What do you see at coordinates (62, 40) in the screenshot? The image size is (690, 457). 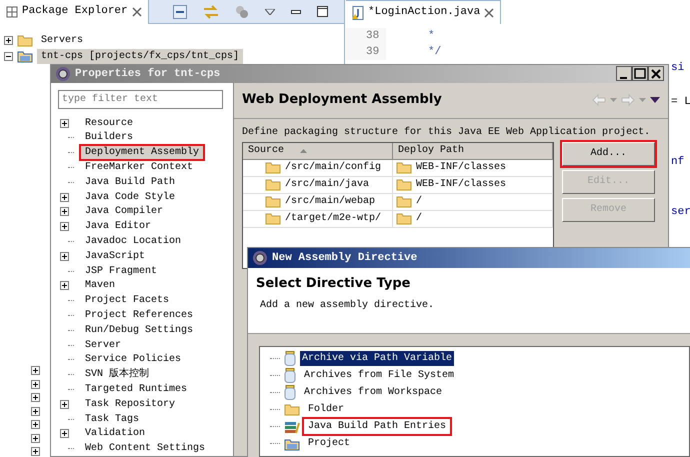 I see `tree-item: Servers` at bounding box center [62, 40].